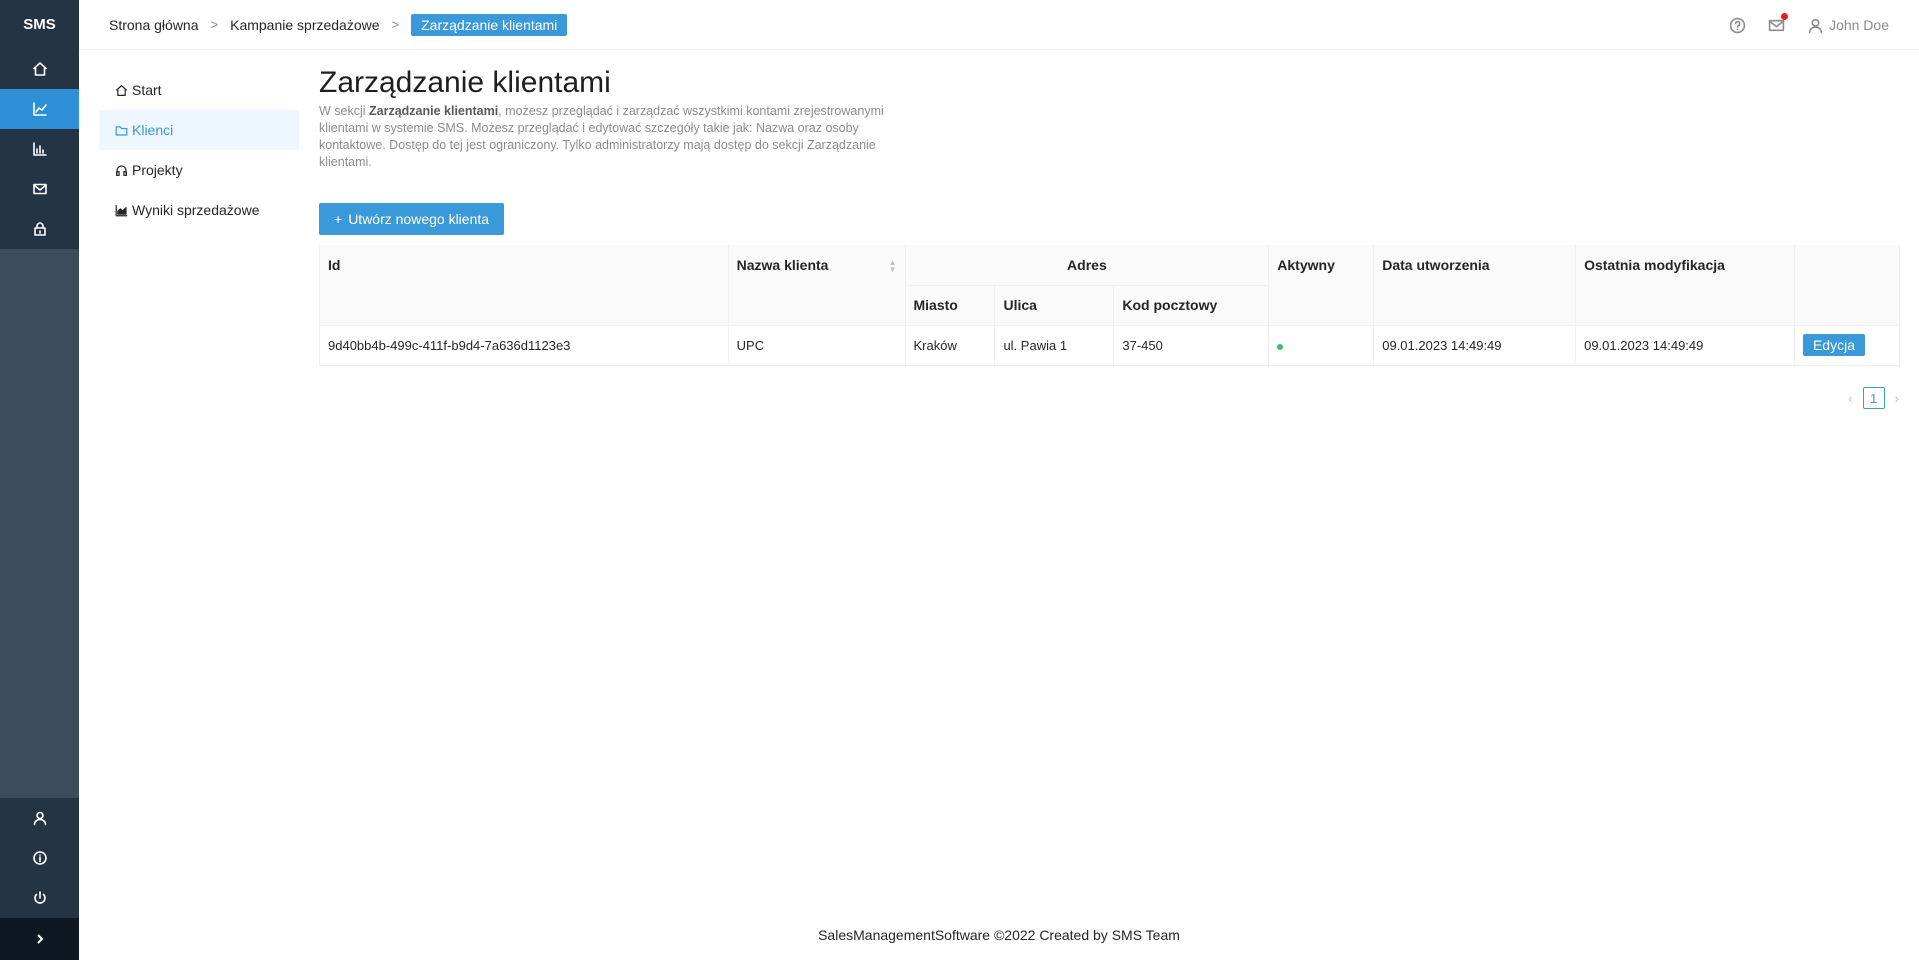 The image size is (1919, 960). Describe the element at coordinates (1850, 398) in the screenshot. I see `pagination-prev-icon: ‹` at that location.